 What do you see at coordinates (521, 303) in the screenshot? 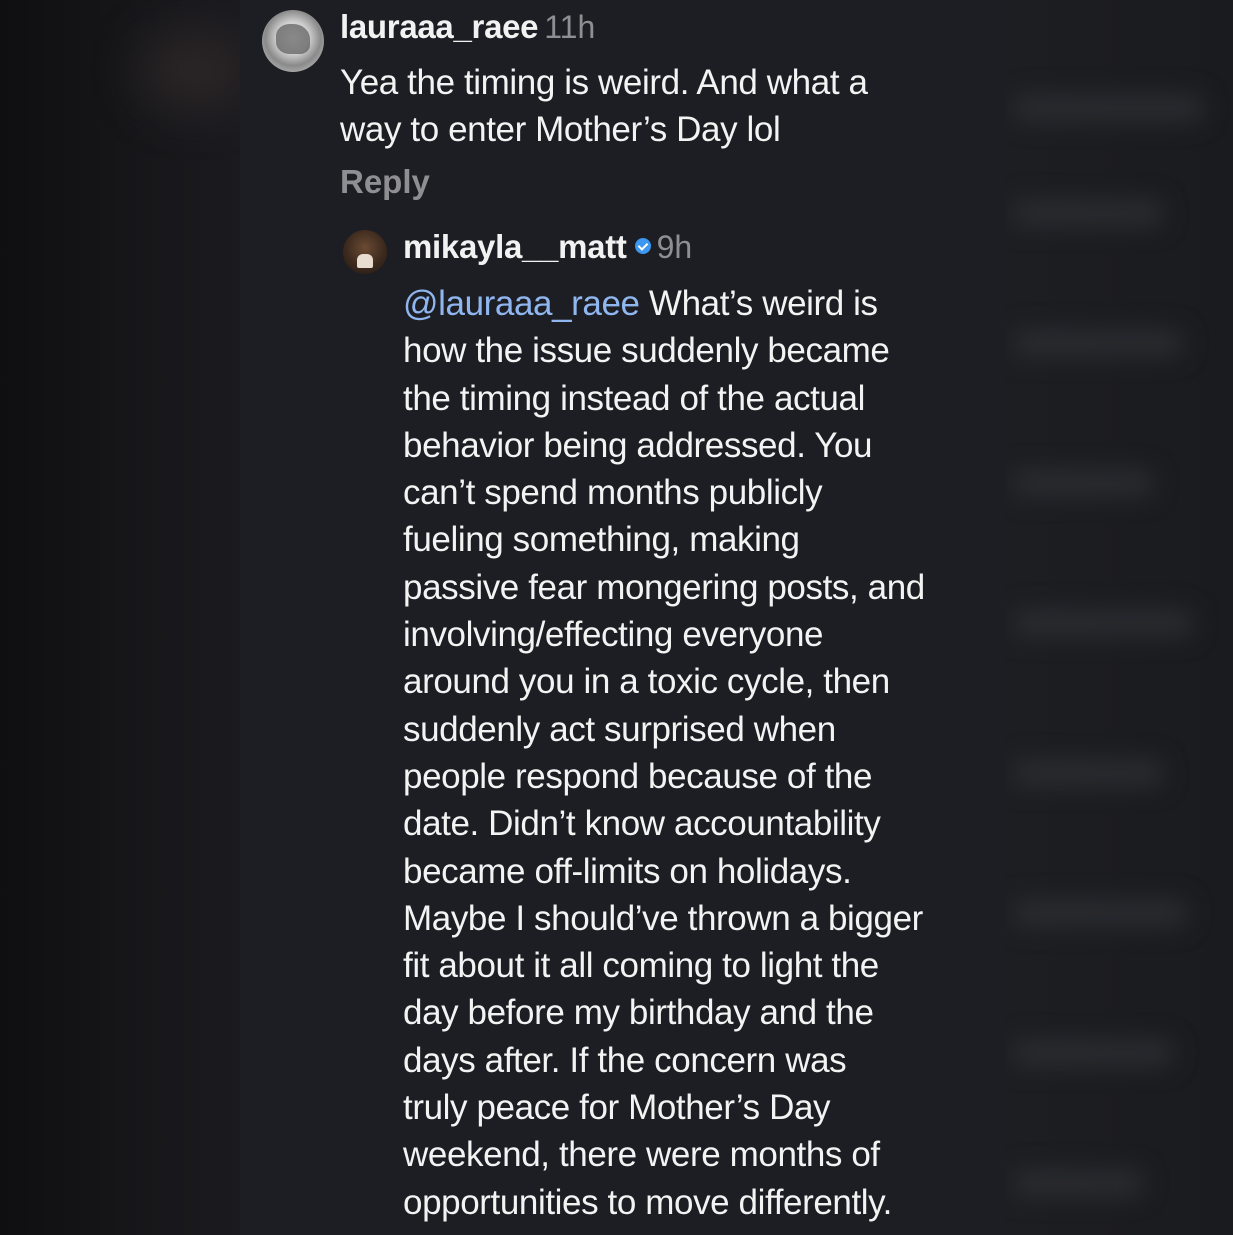
I see `mention-link: @lauraaa_raee` at bounding box center [521, 303].